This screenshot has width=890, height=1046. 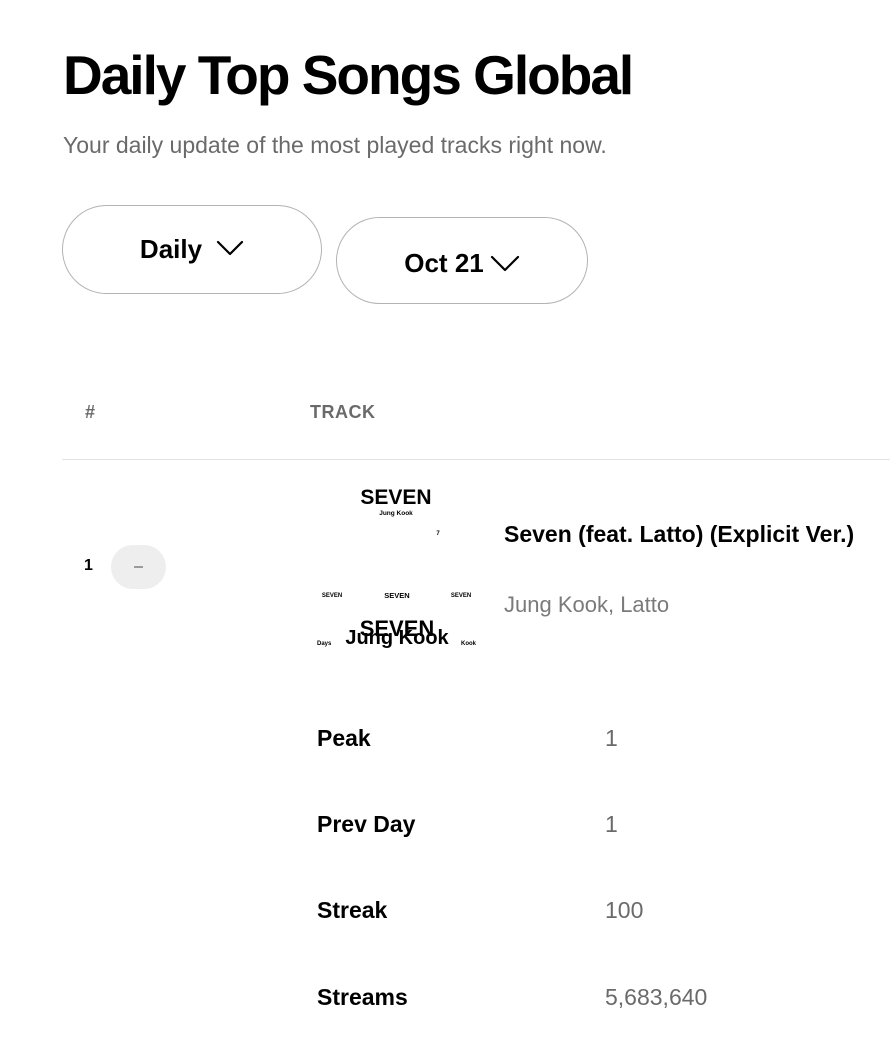 What do you see at coordinates (344, 738) in the screenshot?
I see `stat-label-peak: Peak` at bounding box center [344, 738].